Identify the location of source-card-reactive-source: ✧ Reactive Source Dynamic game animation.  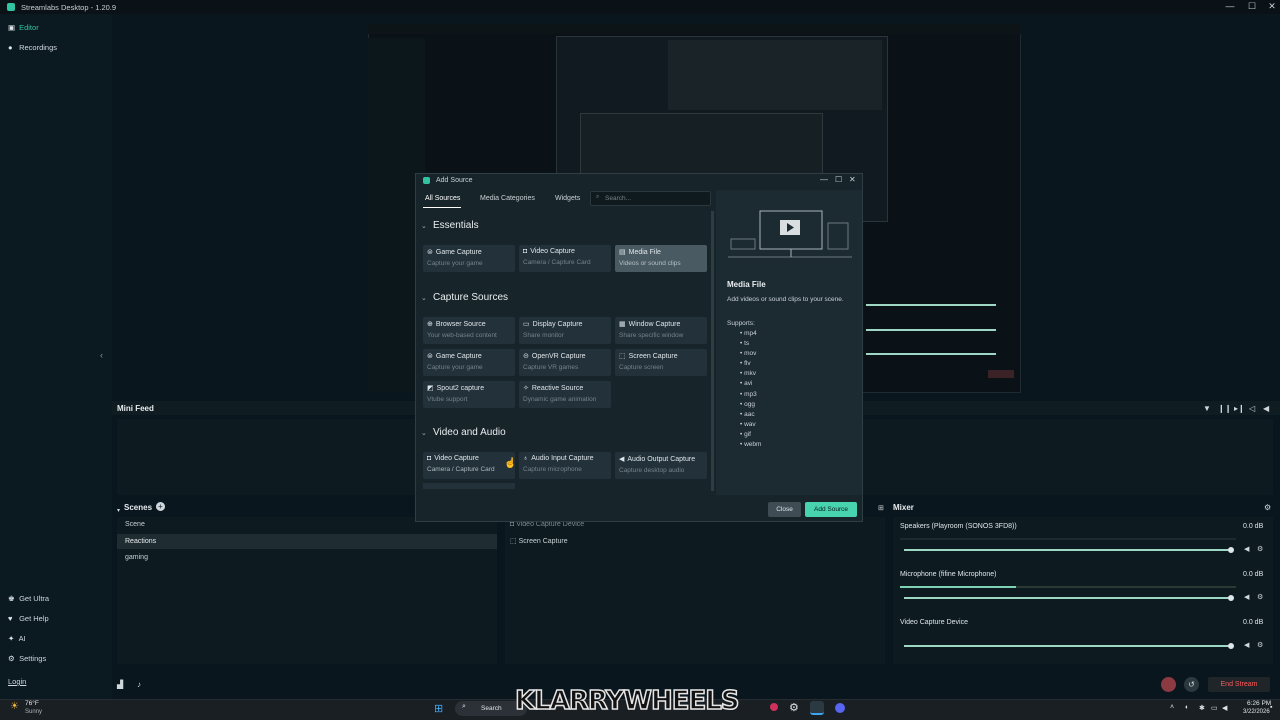
(565, 394).